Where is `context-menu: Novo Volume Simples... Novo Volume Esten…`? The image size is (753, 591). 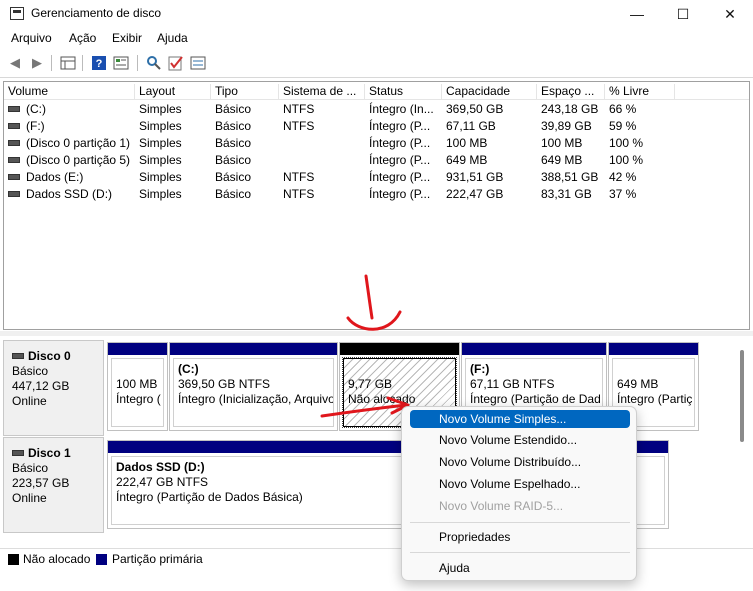 context-menu: Novo Volume Simples... Novo Volume Esten… is located at coordinates (519, 493).